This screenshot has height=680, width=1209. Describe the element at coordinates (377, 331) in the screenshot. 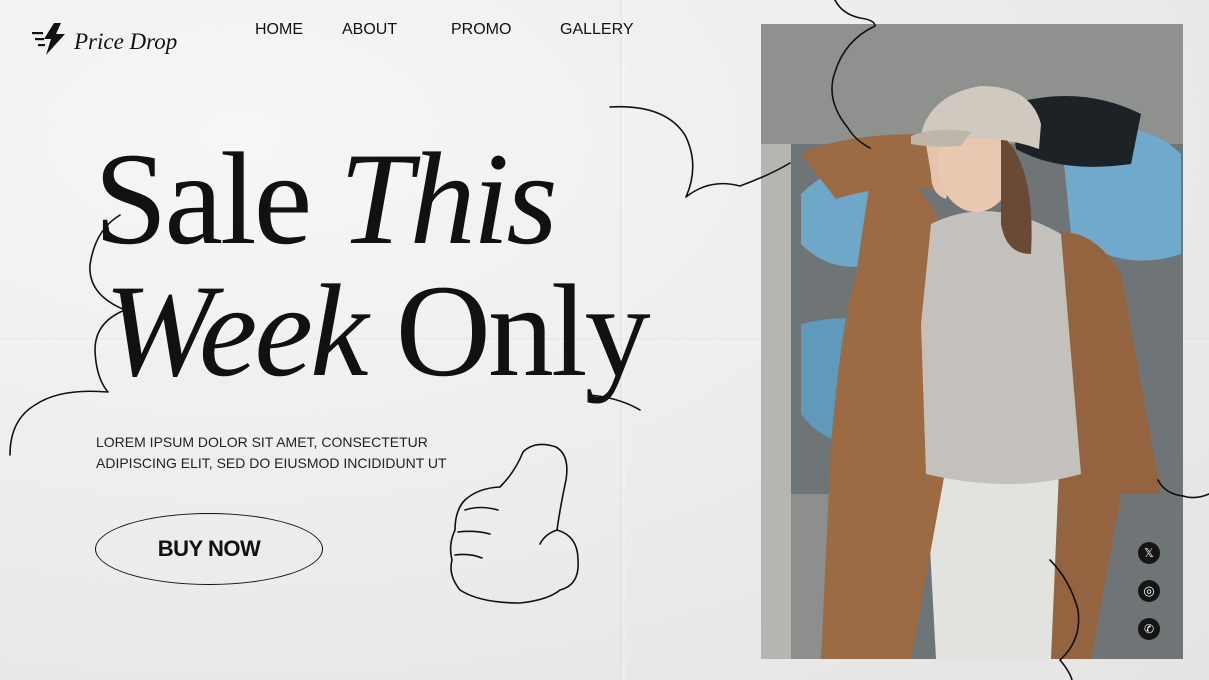

I see `headline-line-2: Week Only` at that location.